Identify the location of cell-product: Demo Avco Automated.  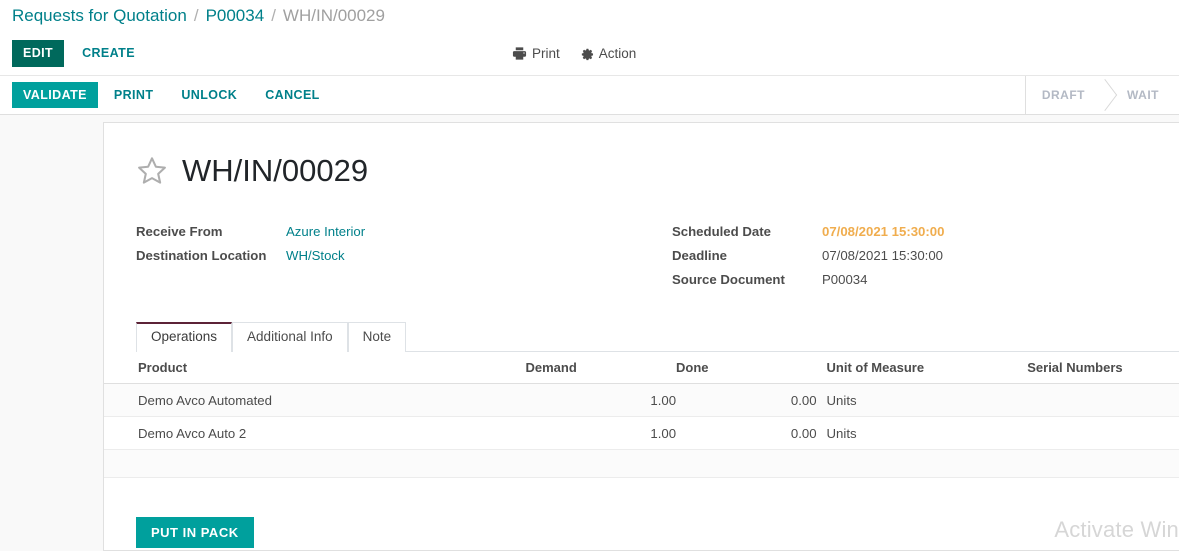
(315, 400).